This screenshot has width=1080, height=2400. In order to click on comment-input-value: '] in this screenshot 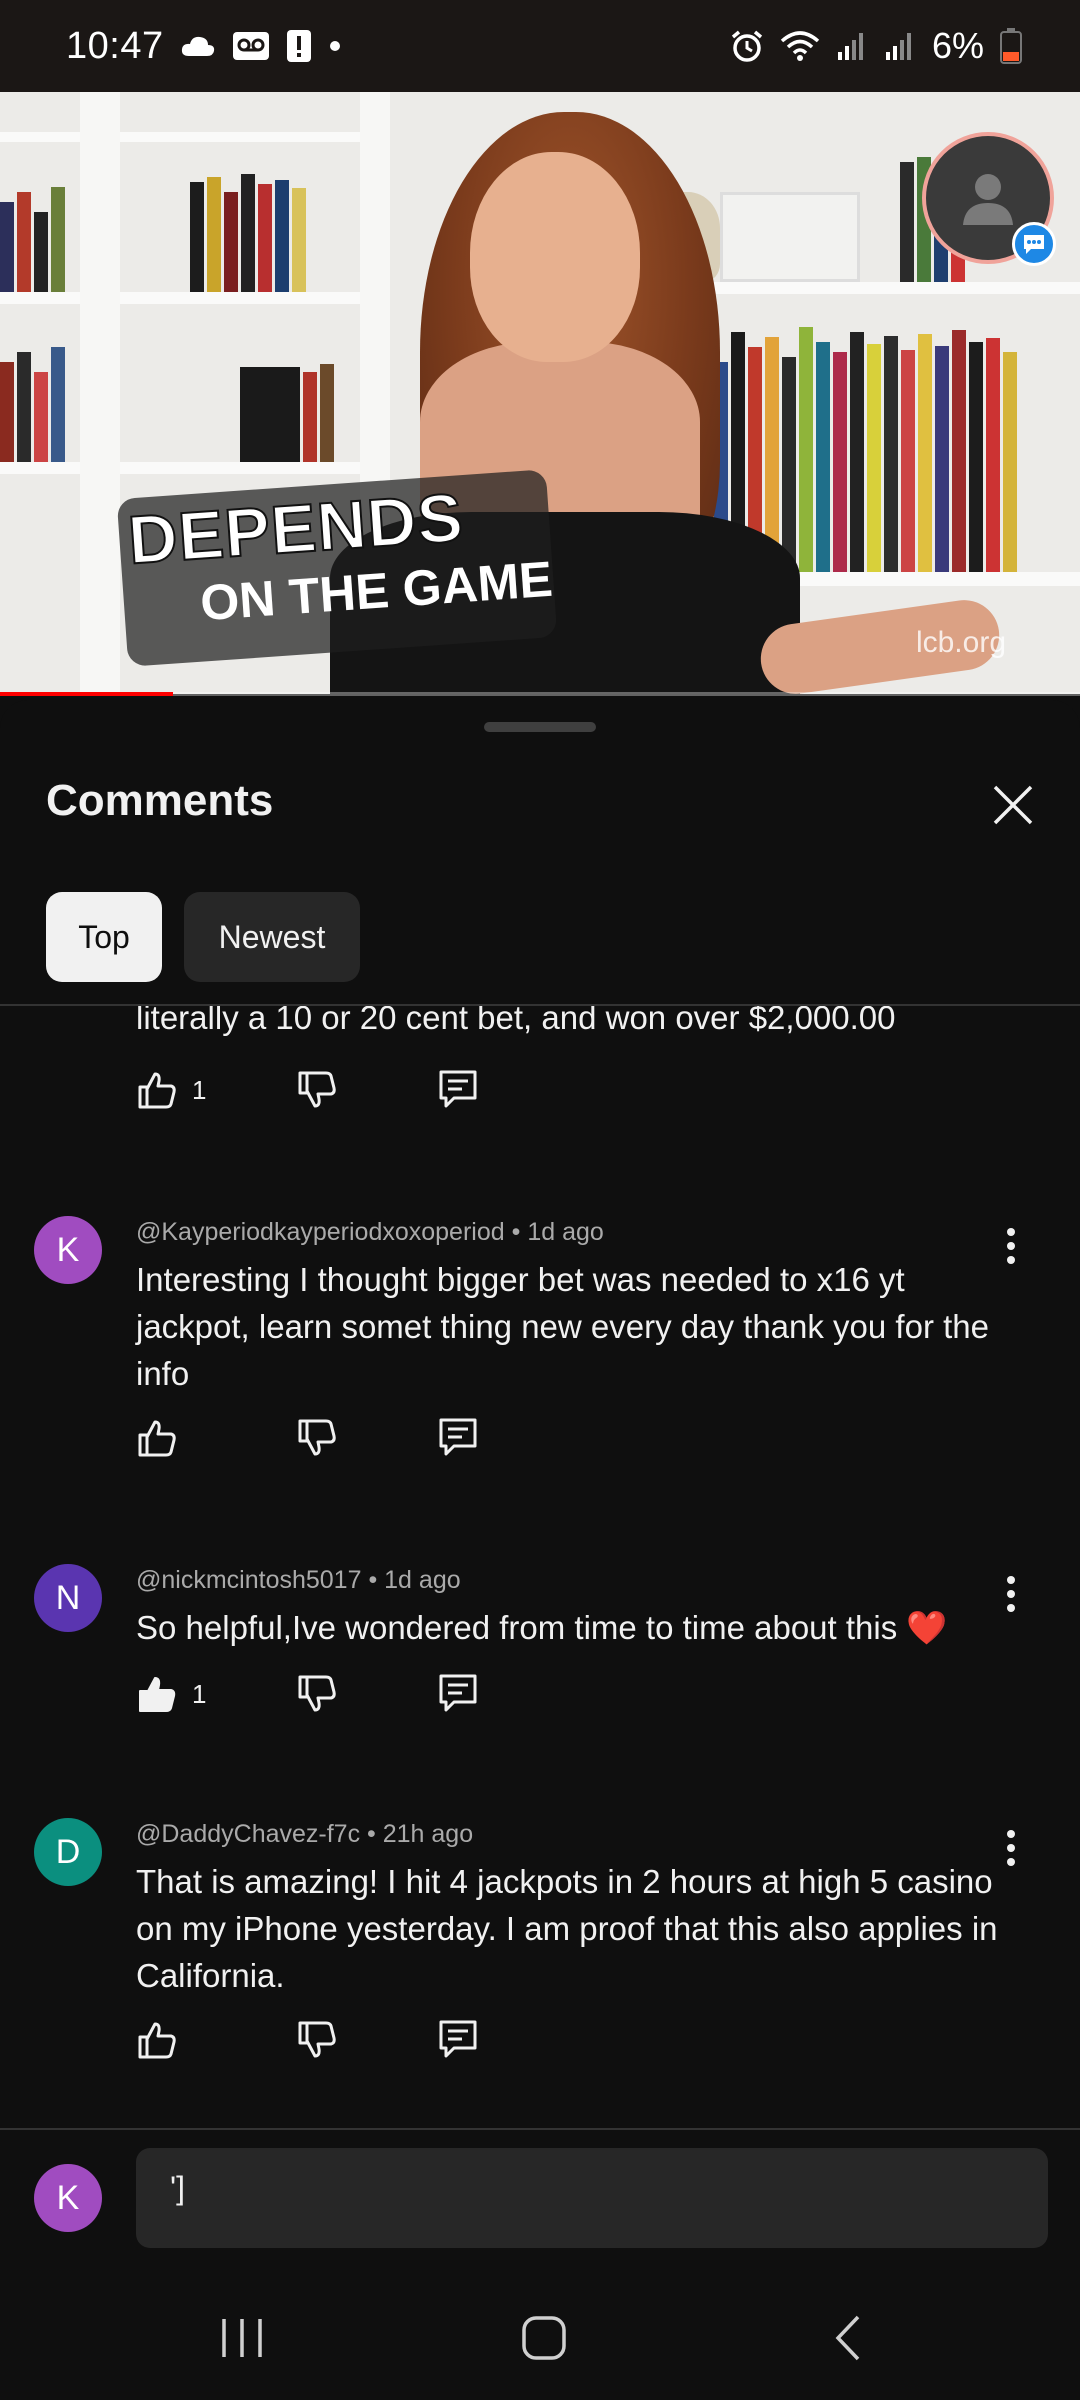, I will do `click(177, 2188)`.